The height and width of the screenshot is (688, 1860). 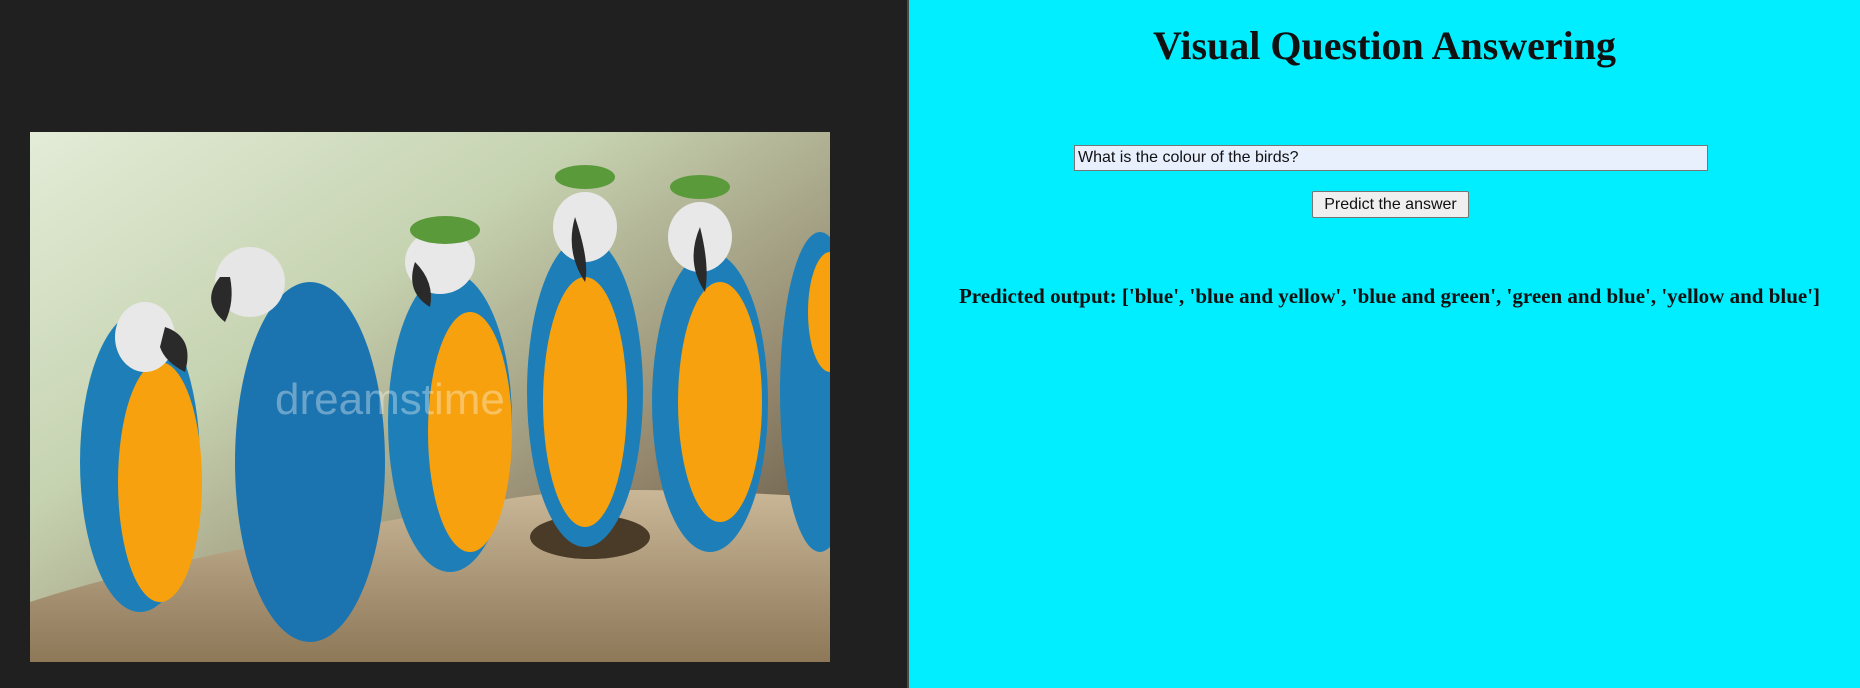 I want to click on question-input, so click(x=1391, y=158).